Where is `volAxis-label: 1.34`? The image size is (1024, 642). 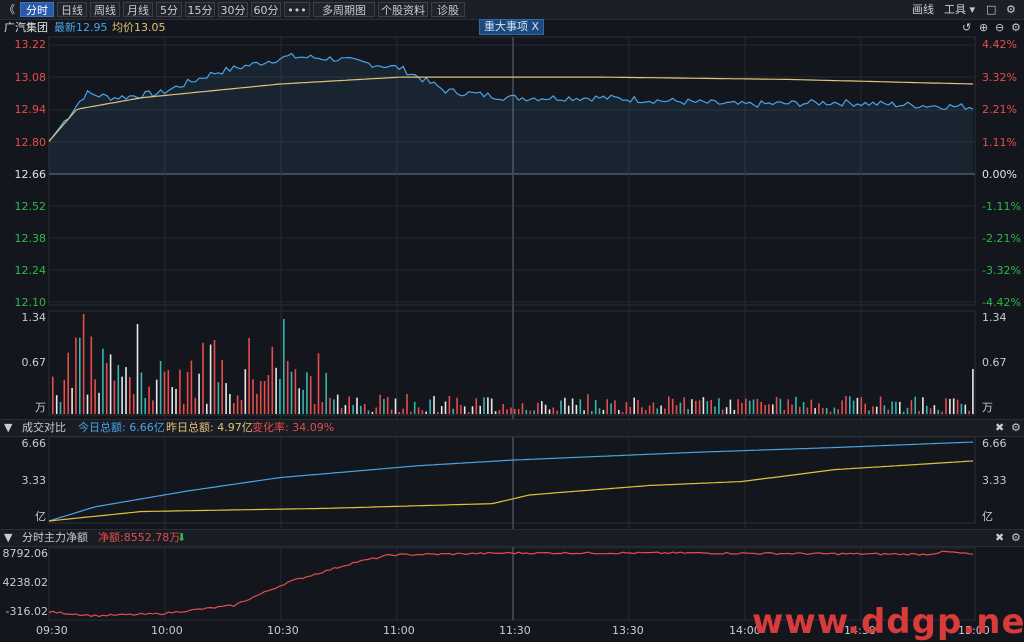
volAxis-label: 1.34 is located at coordinates (34, 317).